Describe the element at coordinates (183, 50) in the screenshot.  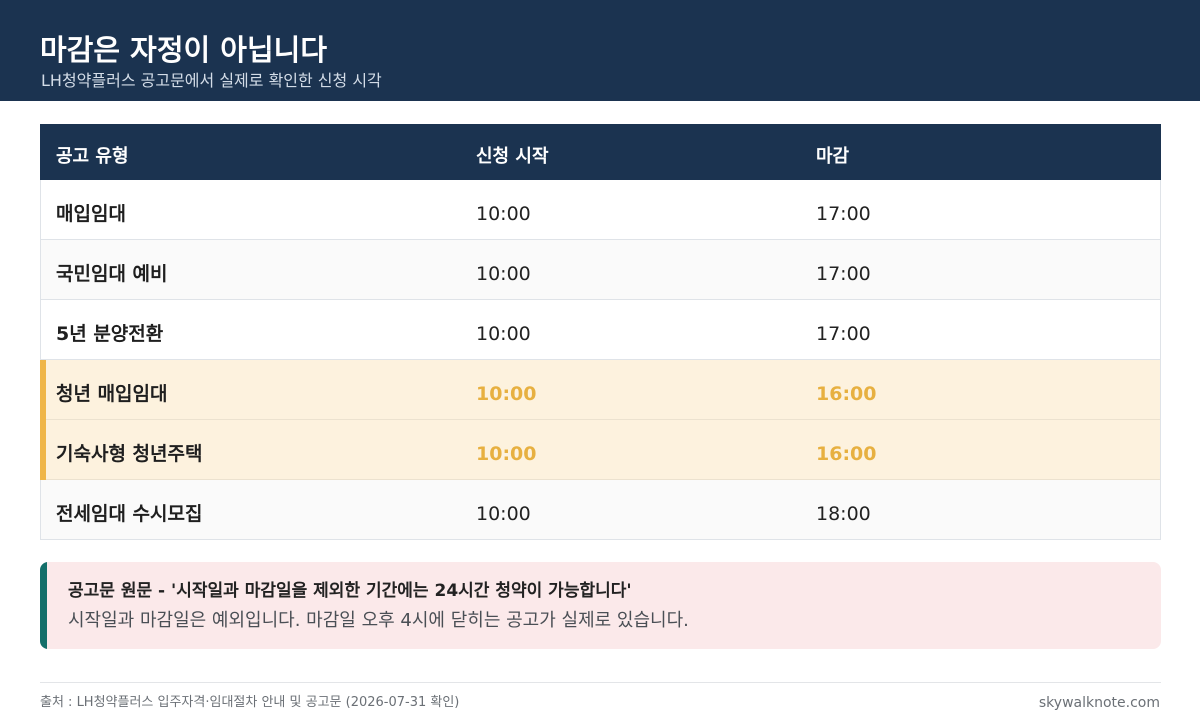
I see `page-title: 마감은 자정이 아닙니다` at that location.